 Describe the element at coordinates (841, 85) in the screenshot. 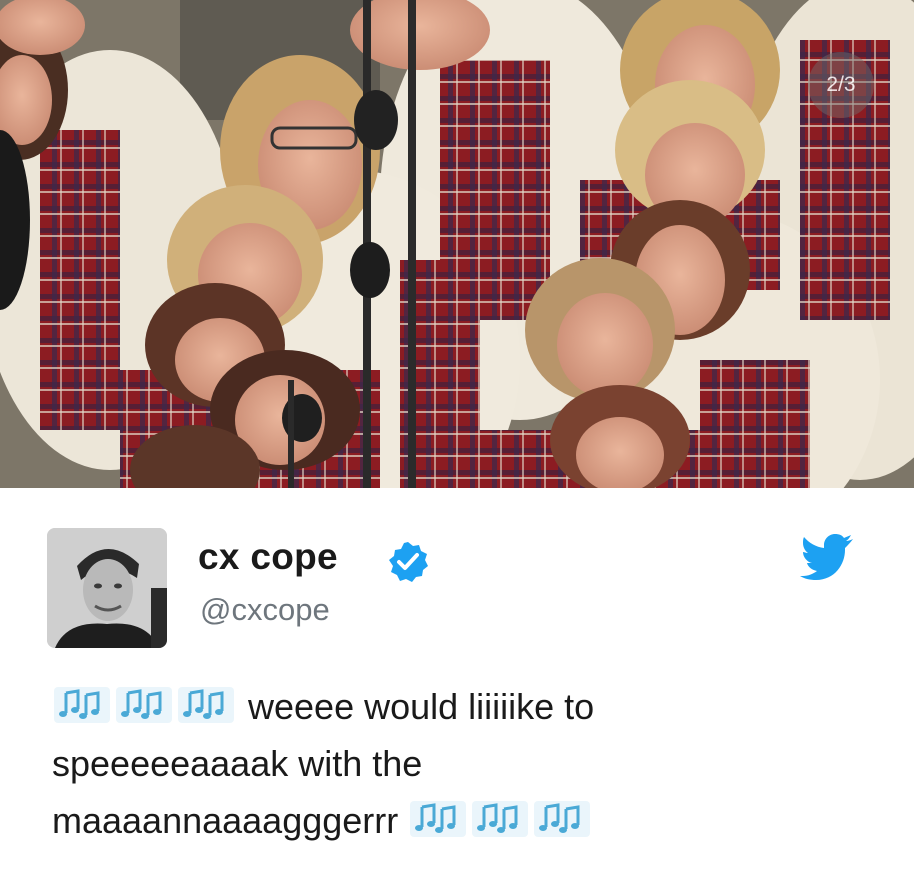

I see `page-indicator: 2/3` at that location.